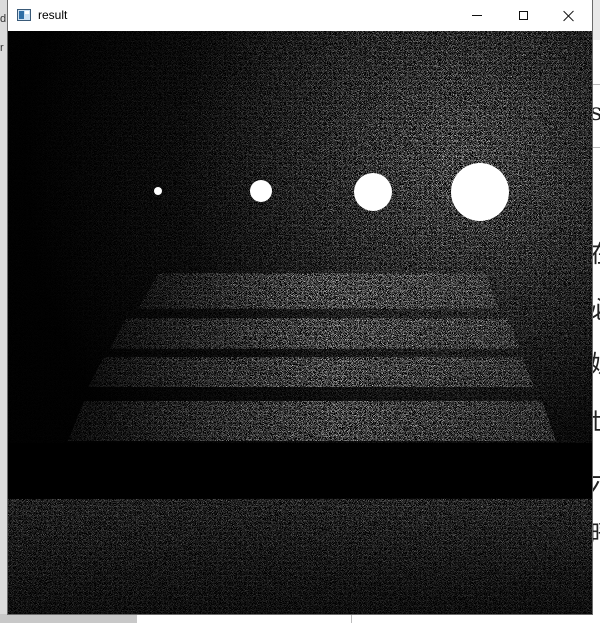 The image size is (600, 623). I want to click on title-bar: result, so click(300, 15).